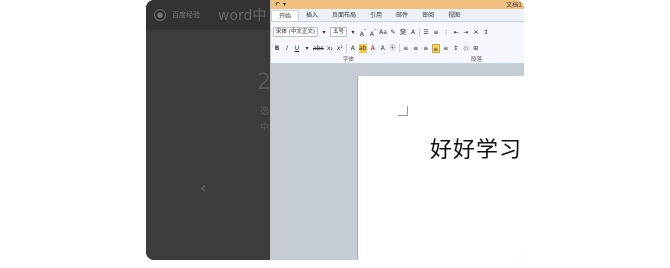  What do you see at coordinates (312, 15) in the screenshot?
I see `tab-insert: 插入` at bounding box center [312, 15].